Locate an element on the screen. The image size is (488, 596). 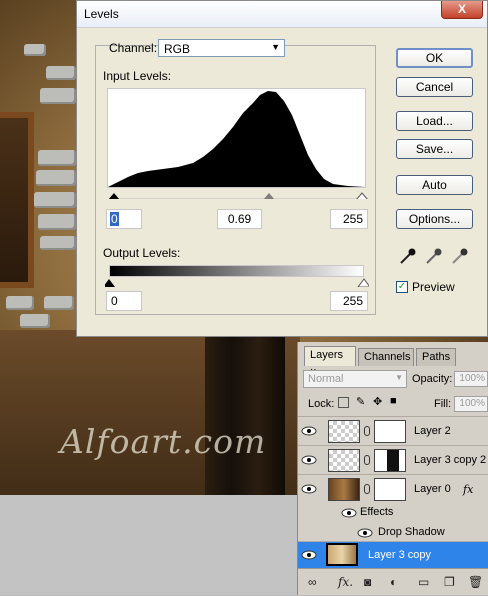
lock-move-icon: ✥ is located at coordinates (377, 401).